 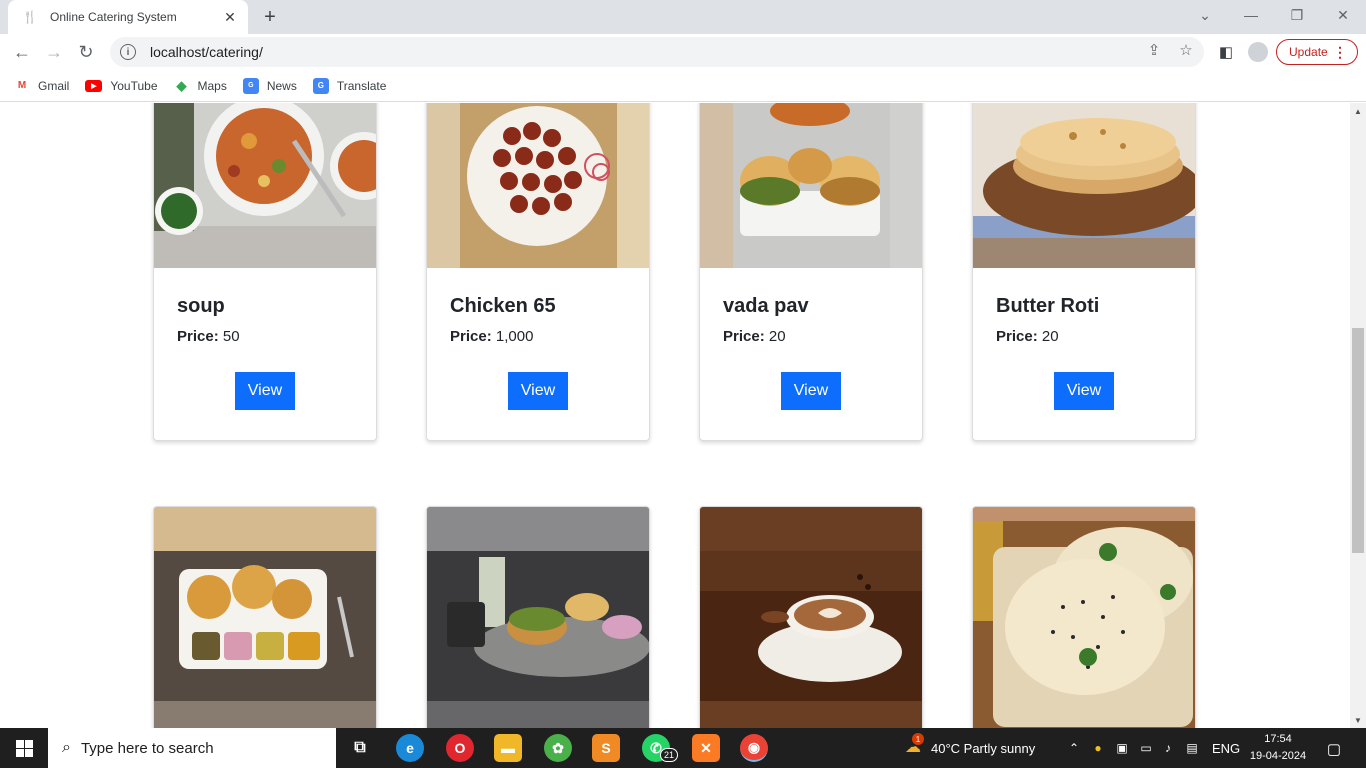 What do you see at coordinates (1048, 306) in the screenshot?
I see `item-name: Butter Roti` at bounding box center [1048, 306].